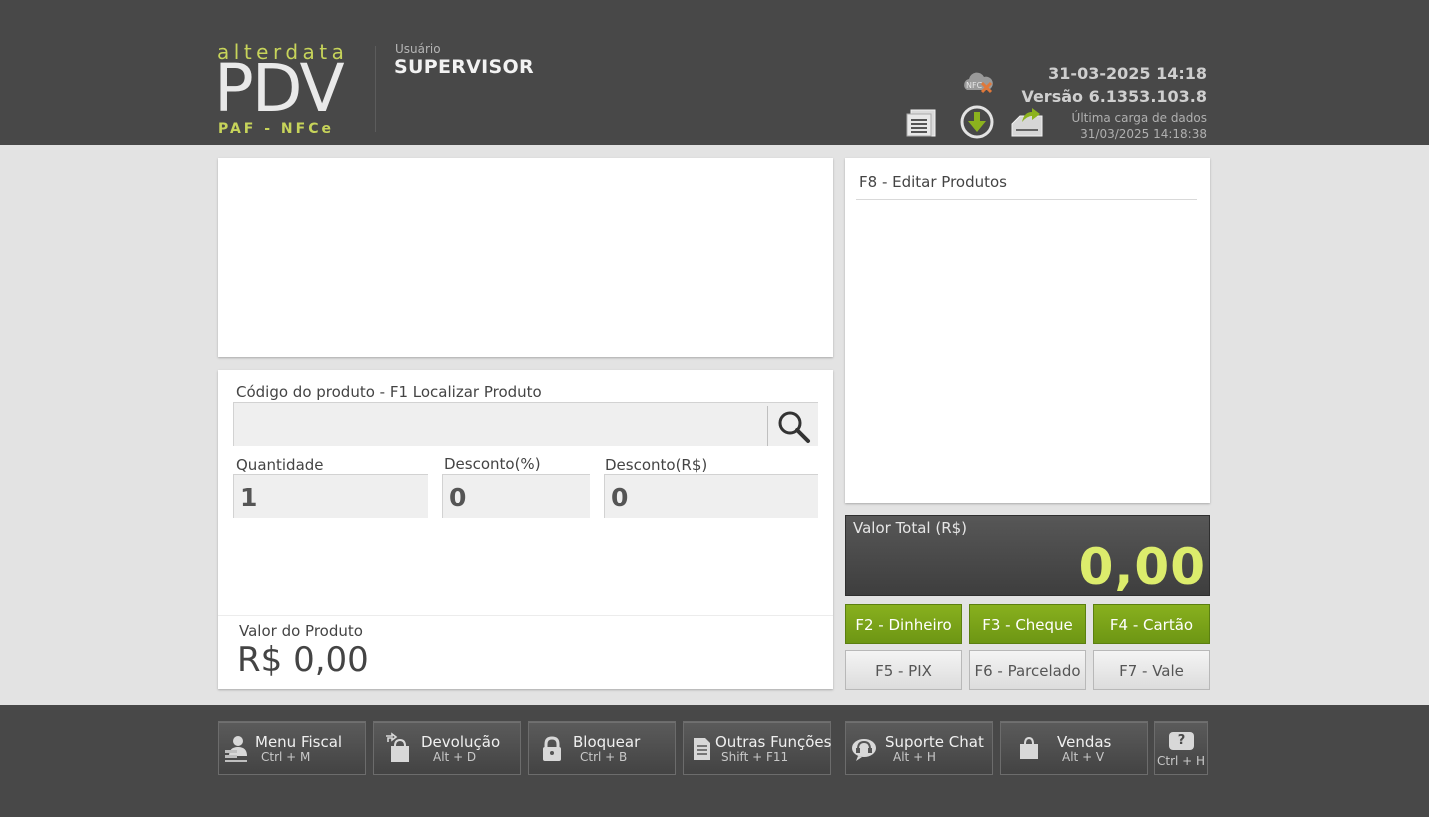 The image size is (1429, 817). I want to click on suporte-chat-shortcut: Alt + H, so click(914, 757).